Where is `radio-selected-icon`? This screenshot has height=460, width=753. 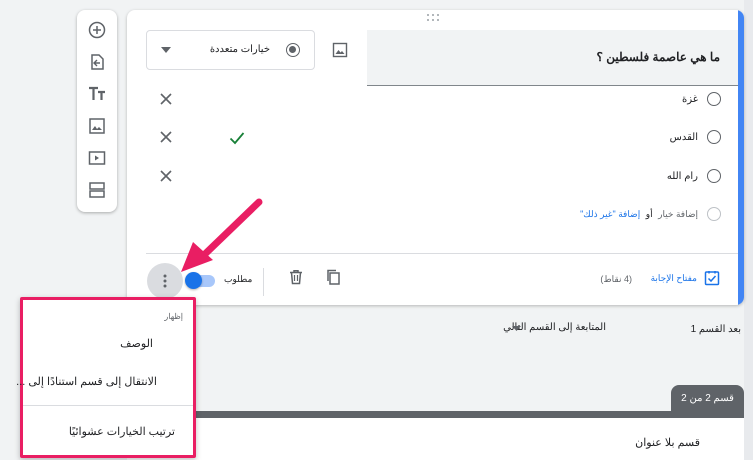
radio-selected-icon is located at coordinates (293, 50).